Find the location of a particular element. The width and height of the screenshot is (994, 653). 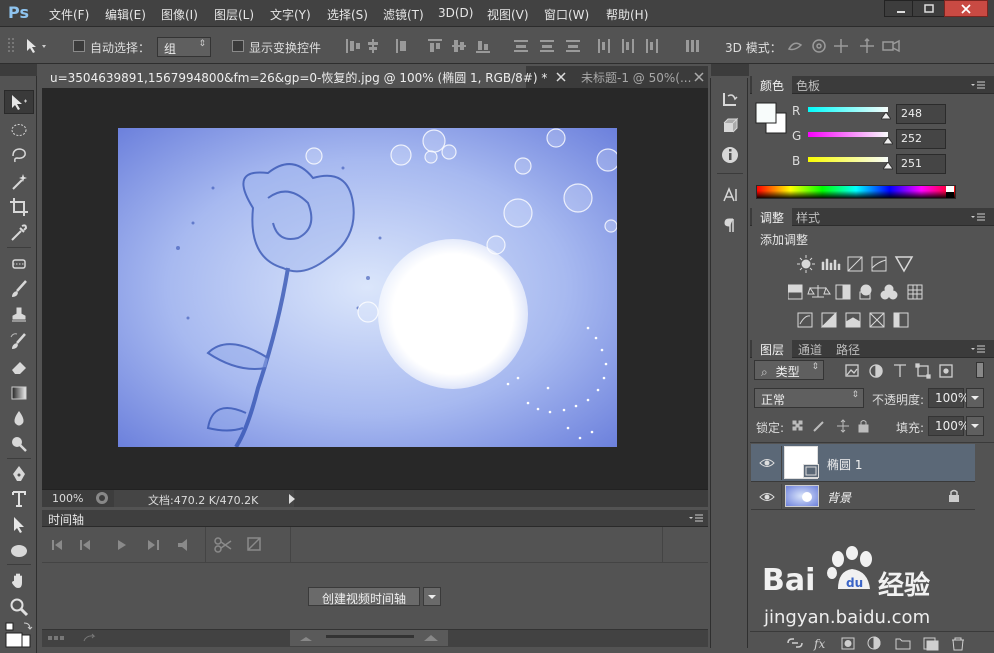

tab-adjustments: 调整 is located at coordinates (772, 217).